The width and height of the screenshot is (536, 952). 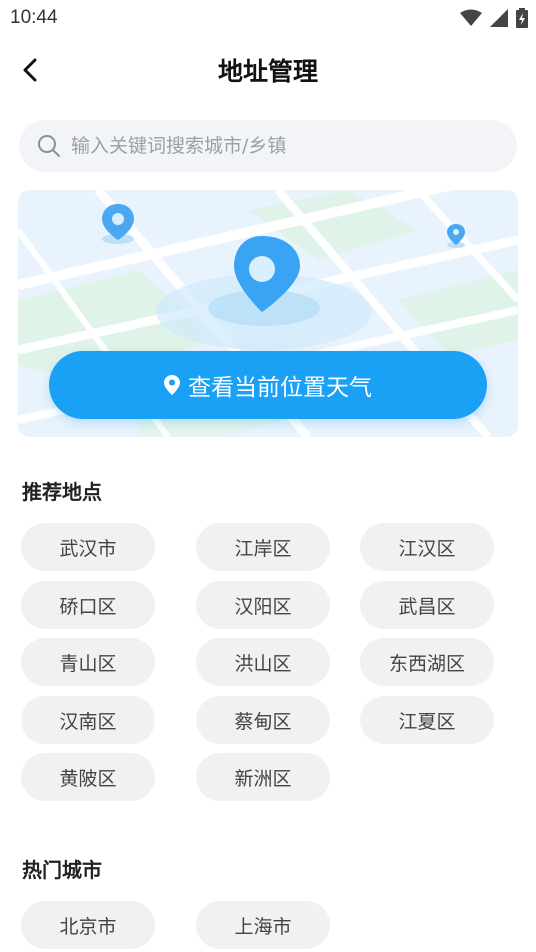 What do you see at coordinates (522, 18) in the screenshot?
I see `battery-icon` at bounding box center [522, 18].